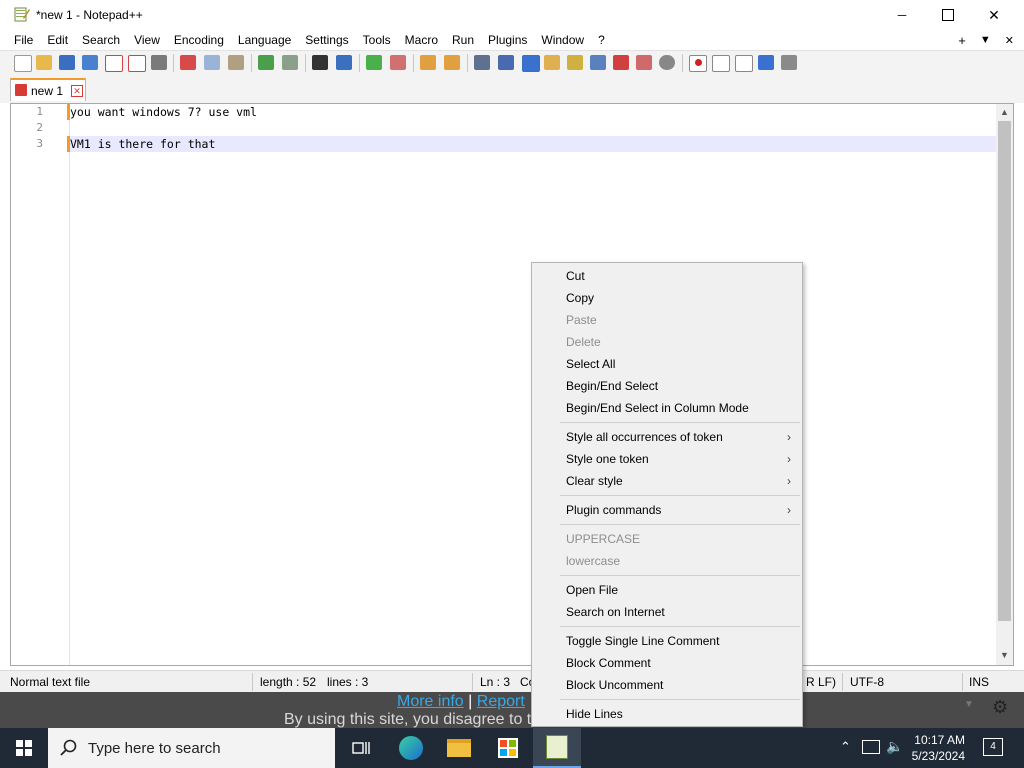 Image resolution: width=1024 pixels, height=768 pixels. I want to click on menu-tools: Tools, so click(377, 40).